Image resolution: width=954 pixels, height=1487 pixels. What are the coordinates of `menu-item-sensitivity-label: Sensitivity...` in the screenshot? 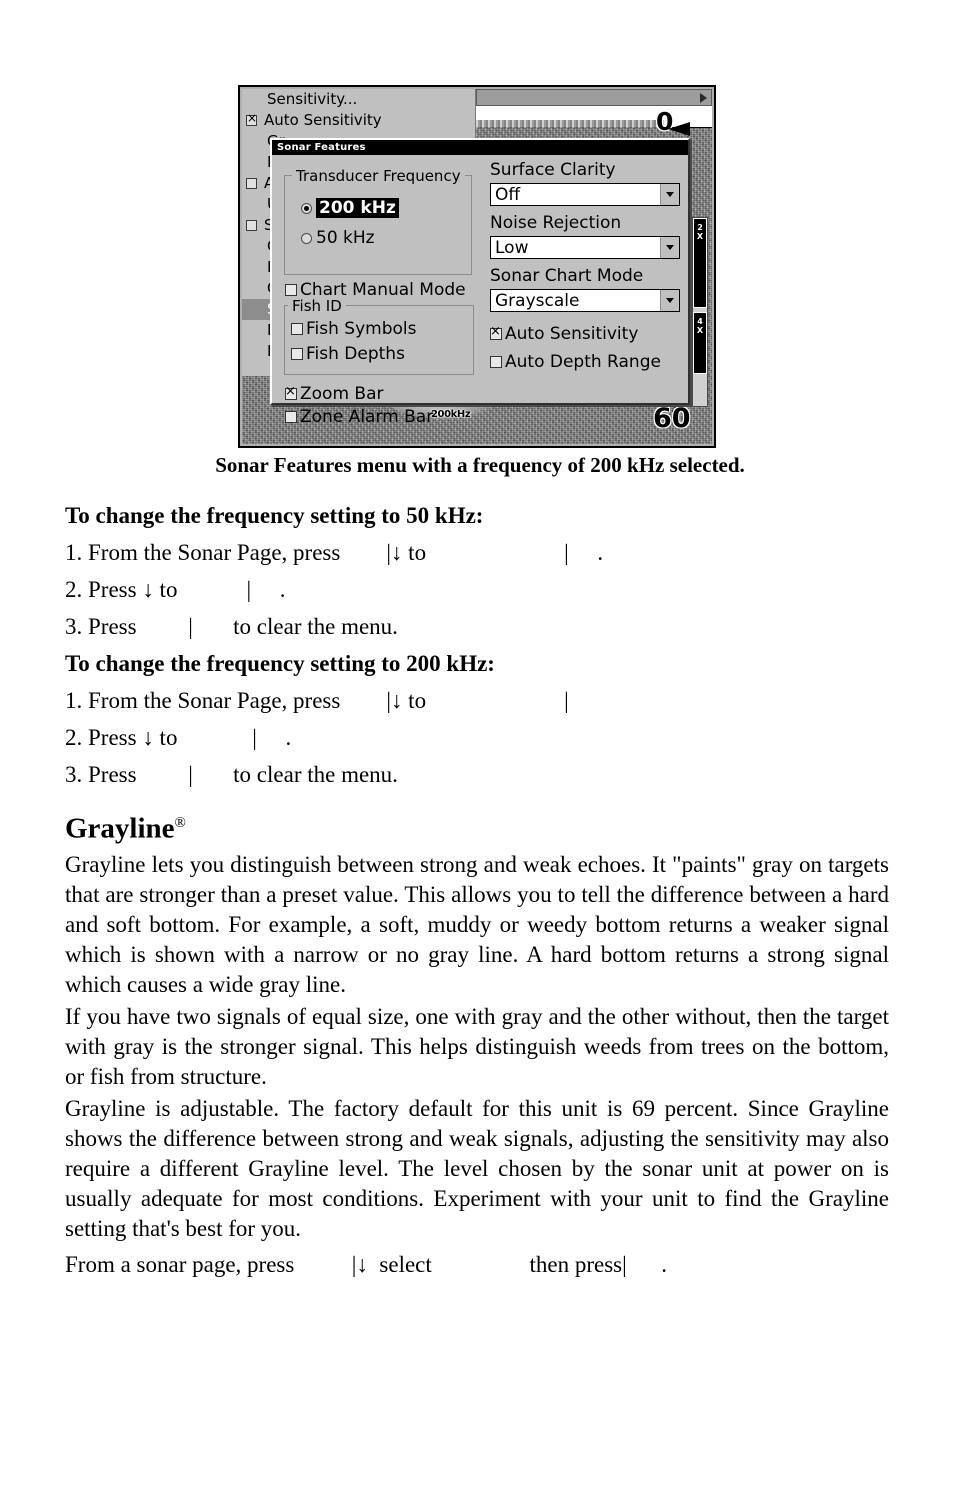 It's located at (312, 99).